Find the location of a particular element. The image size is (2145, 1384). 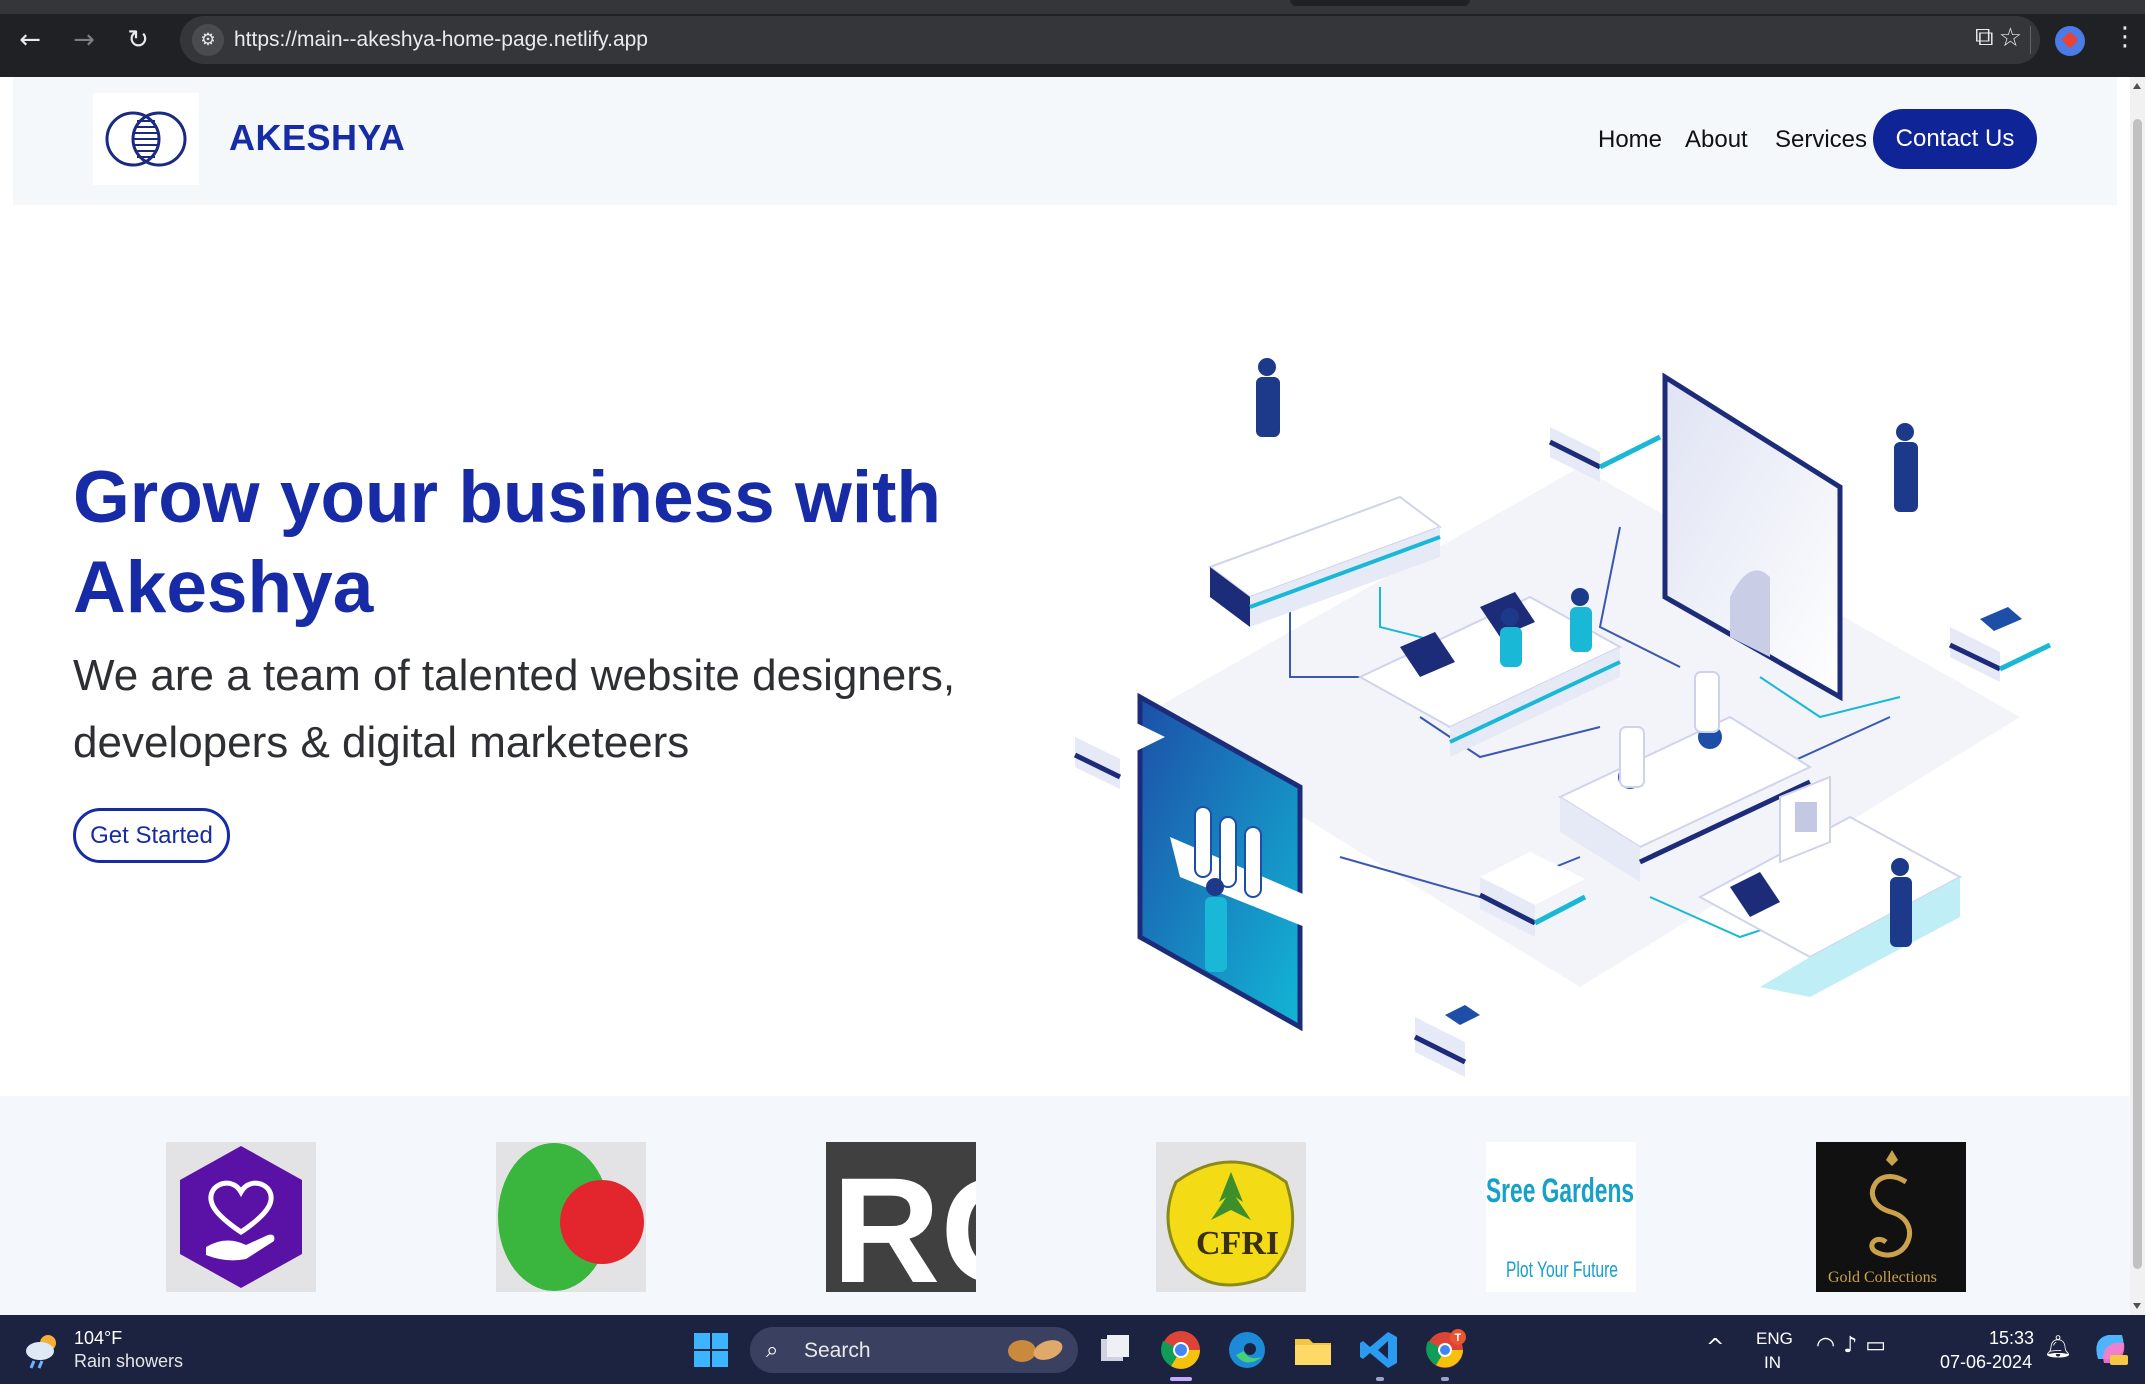

scroll-up-arrow-icon is located at coordinates (2137, 86).